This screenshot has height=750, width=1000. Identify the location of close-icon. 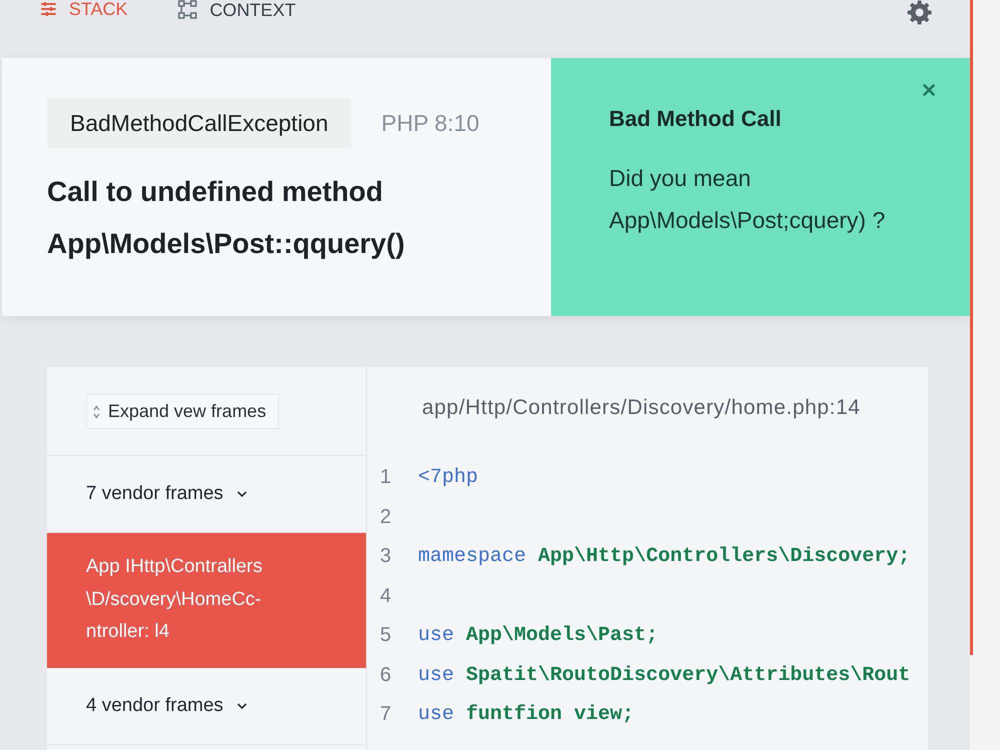
(929, 90).